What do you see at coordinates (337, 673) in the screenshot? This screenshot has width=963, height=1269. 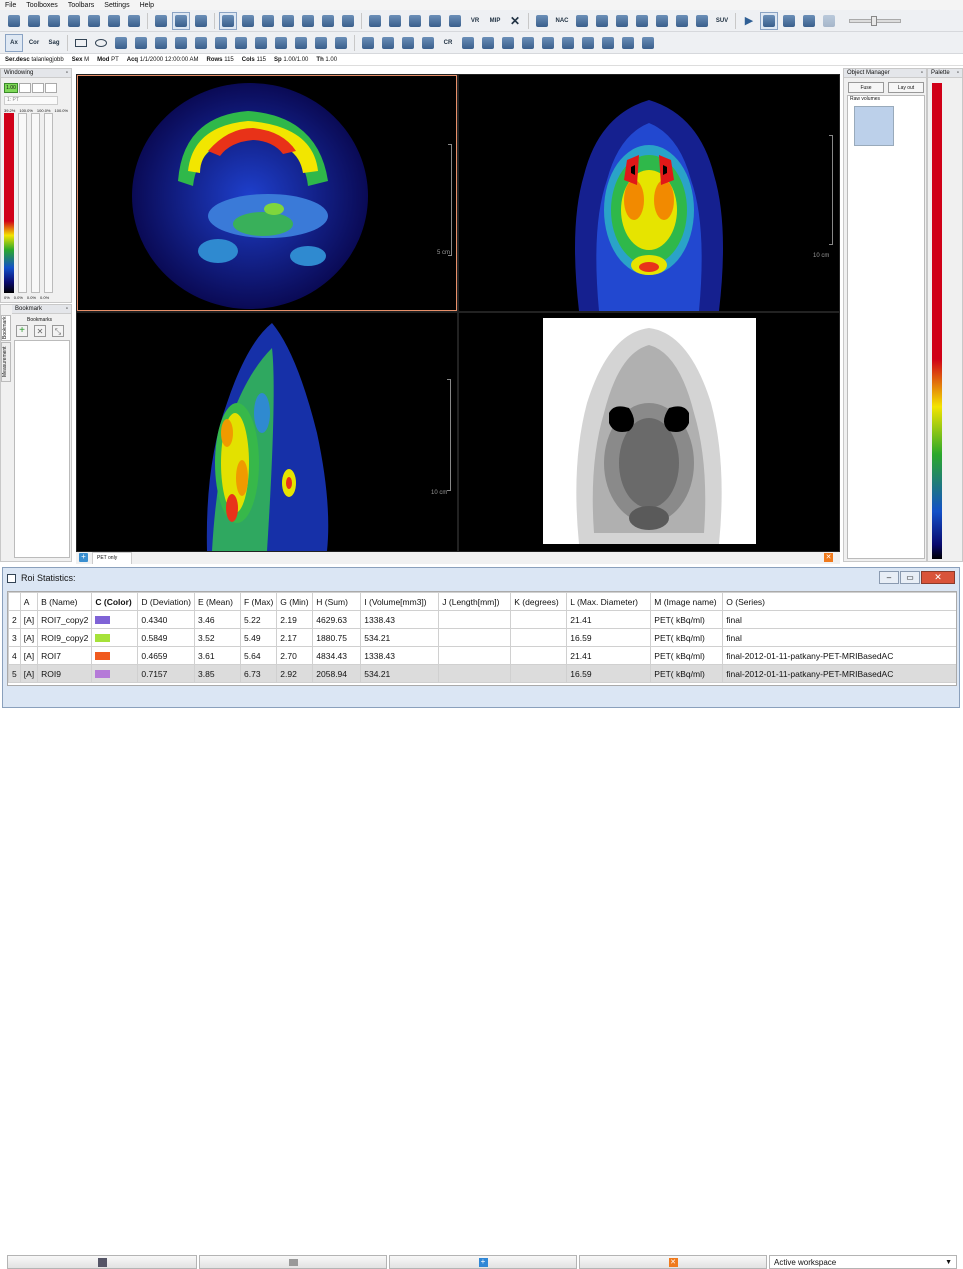 I see `roi-cell-sum: 2058.94` at bounding box center [337, 673].